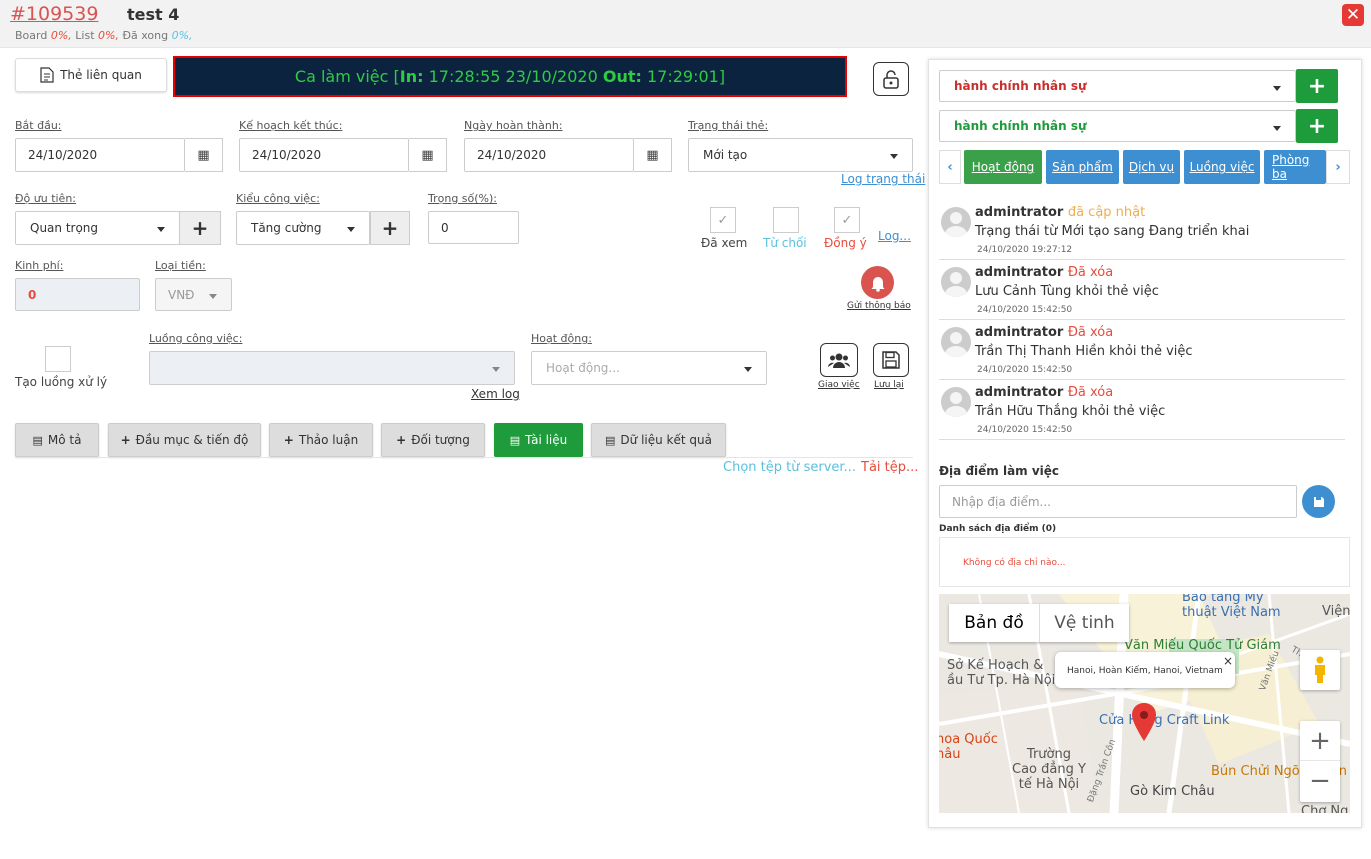  I want to click on start-date-input: 24/10/2020, so click(100, 155).